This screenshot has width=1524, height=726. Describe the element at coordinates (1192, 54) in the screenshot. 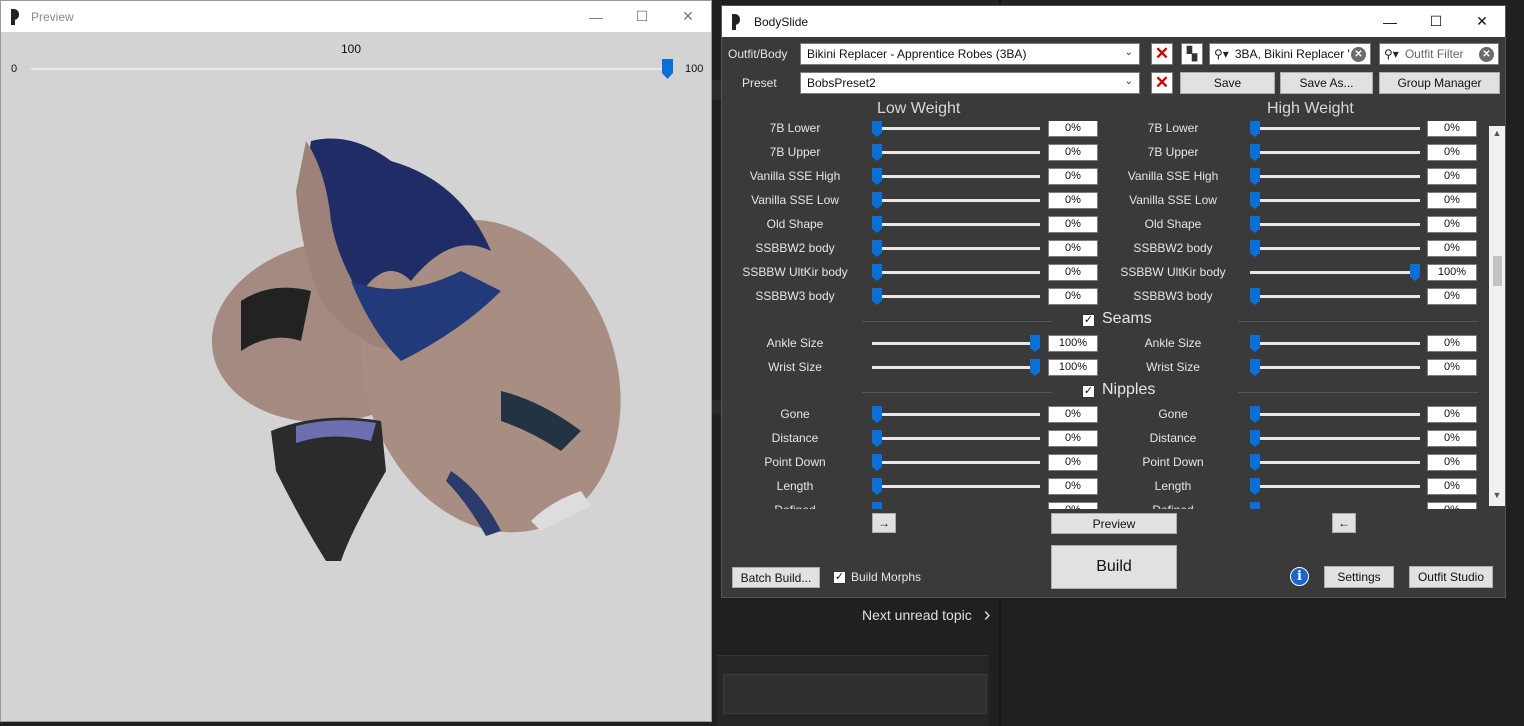

I see `outfit-icon-button: ▚` at that location.